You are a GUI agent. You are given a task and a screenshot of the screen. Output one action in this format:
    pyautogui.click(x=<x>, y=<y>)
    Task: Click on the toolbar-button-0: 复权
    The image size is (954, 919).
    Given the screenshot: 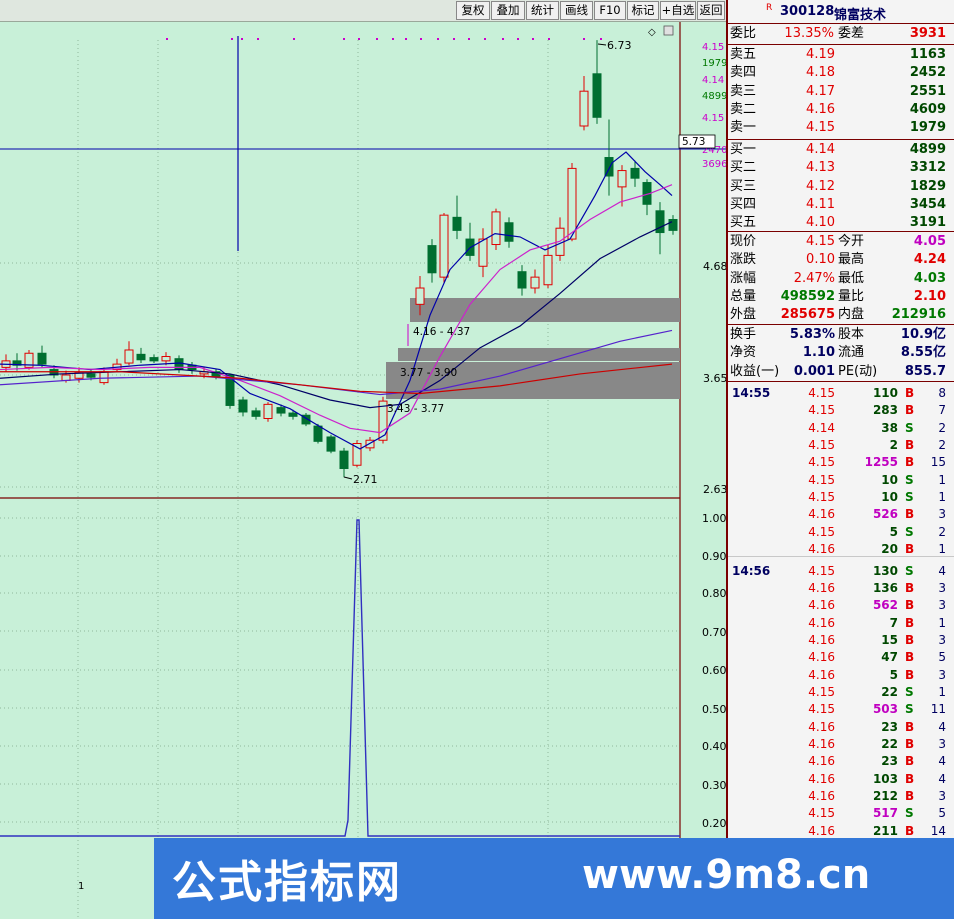 What is the action you would take?
    pyautogui.click(x=473, y=10)
    